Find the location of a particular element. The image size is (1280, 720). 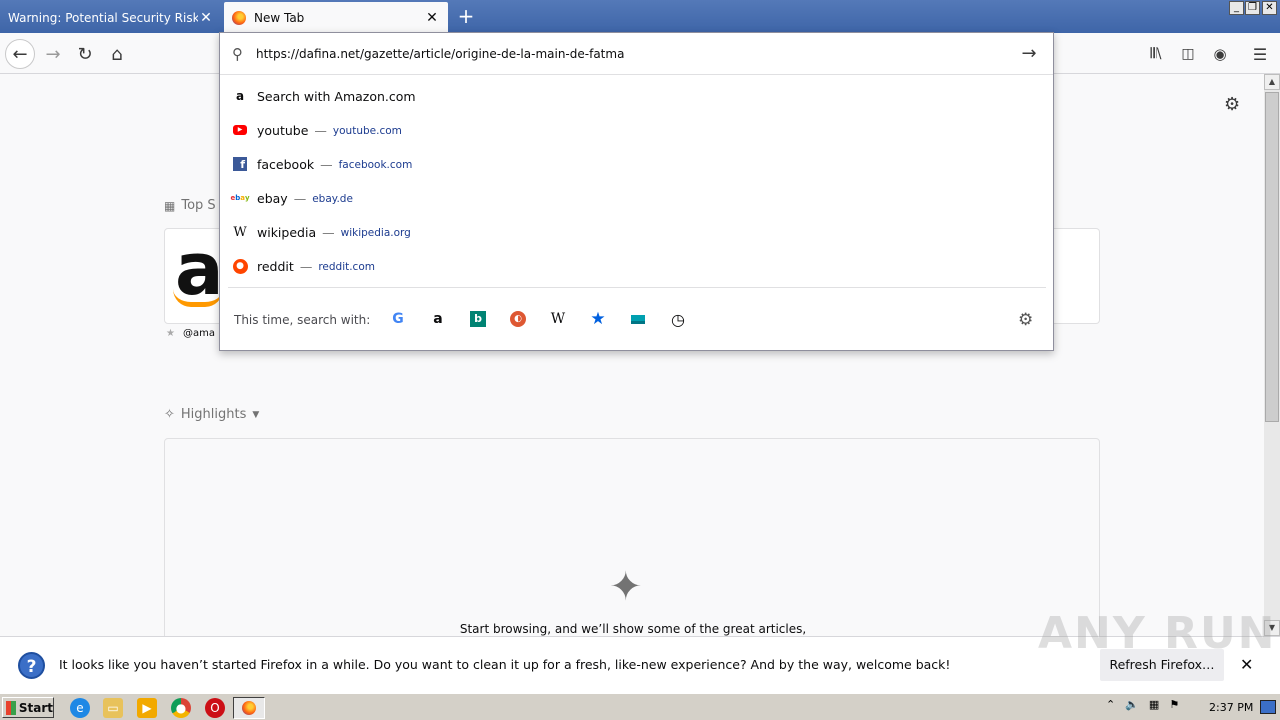

suggestion-url: wikipedia.org is located at coordinates (375, 233).